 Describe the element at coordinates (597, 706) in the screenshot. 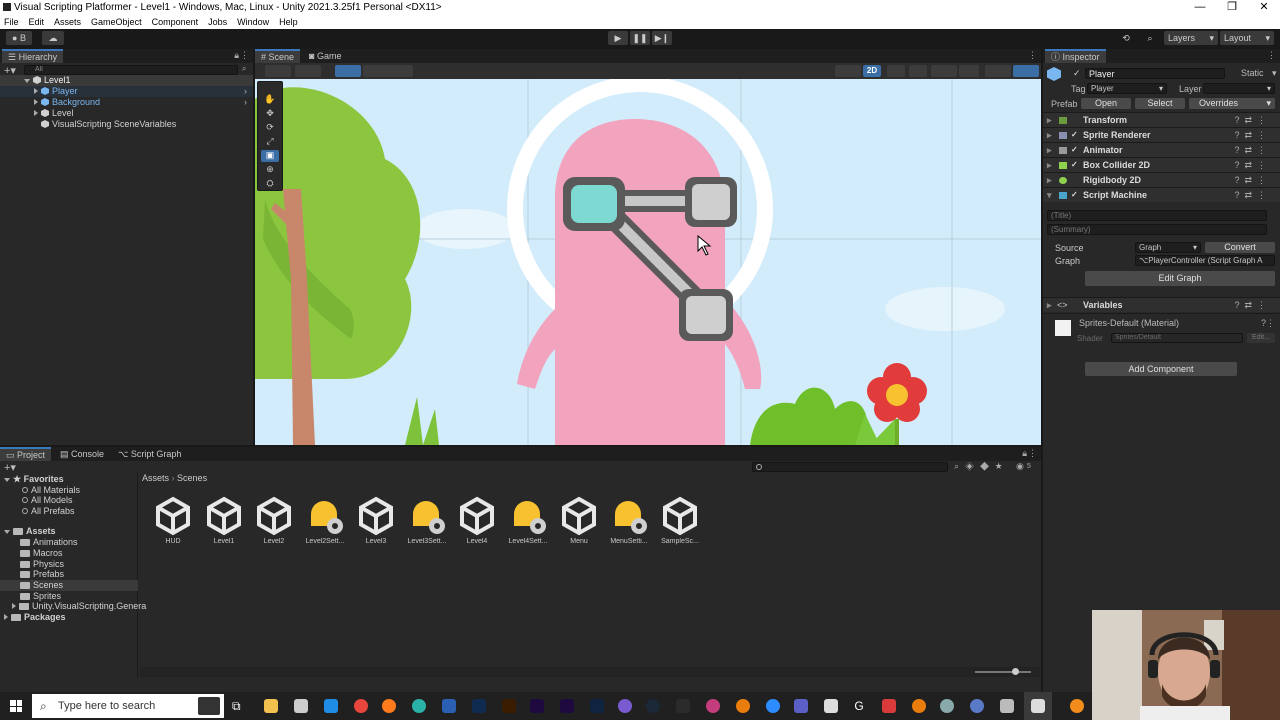

I see `animate-icon` at that location.